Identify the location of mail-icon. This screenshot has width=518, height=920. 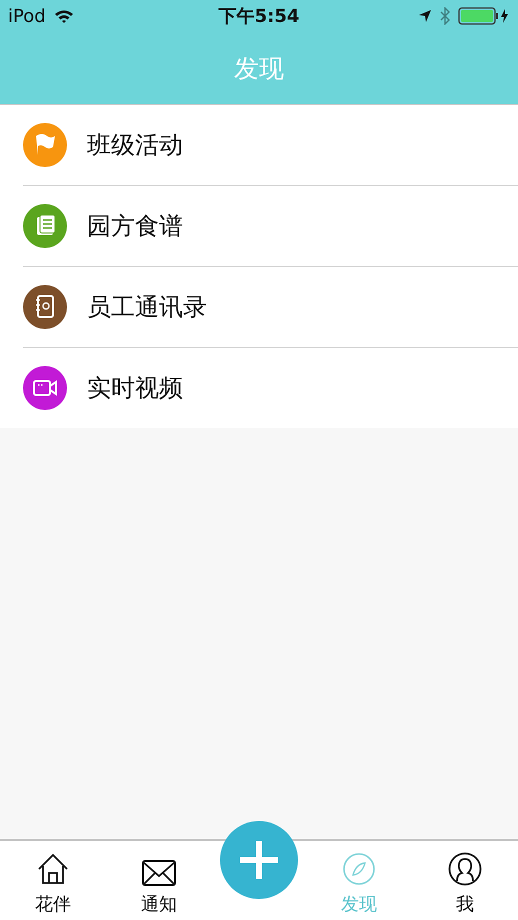
(159, 873).